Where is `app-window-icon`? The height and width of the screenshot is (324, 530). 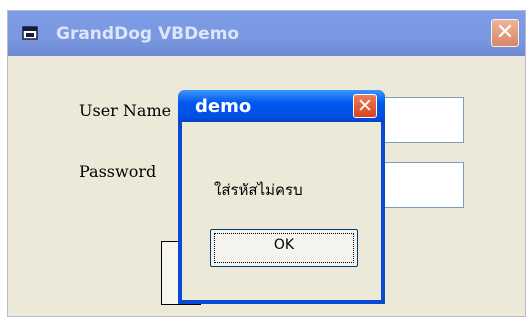 app-window-icon is located at coordinates (30, 33).